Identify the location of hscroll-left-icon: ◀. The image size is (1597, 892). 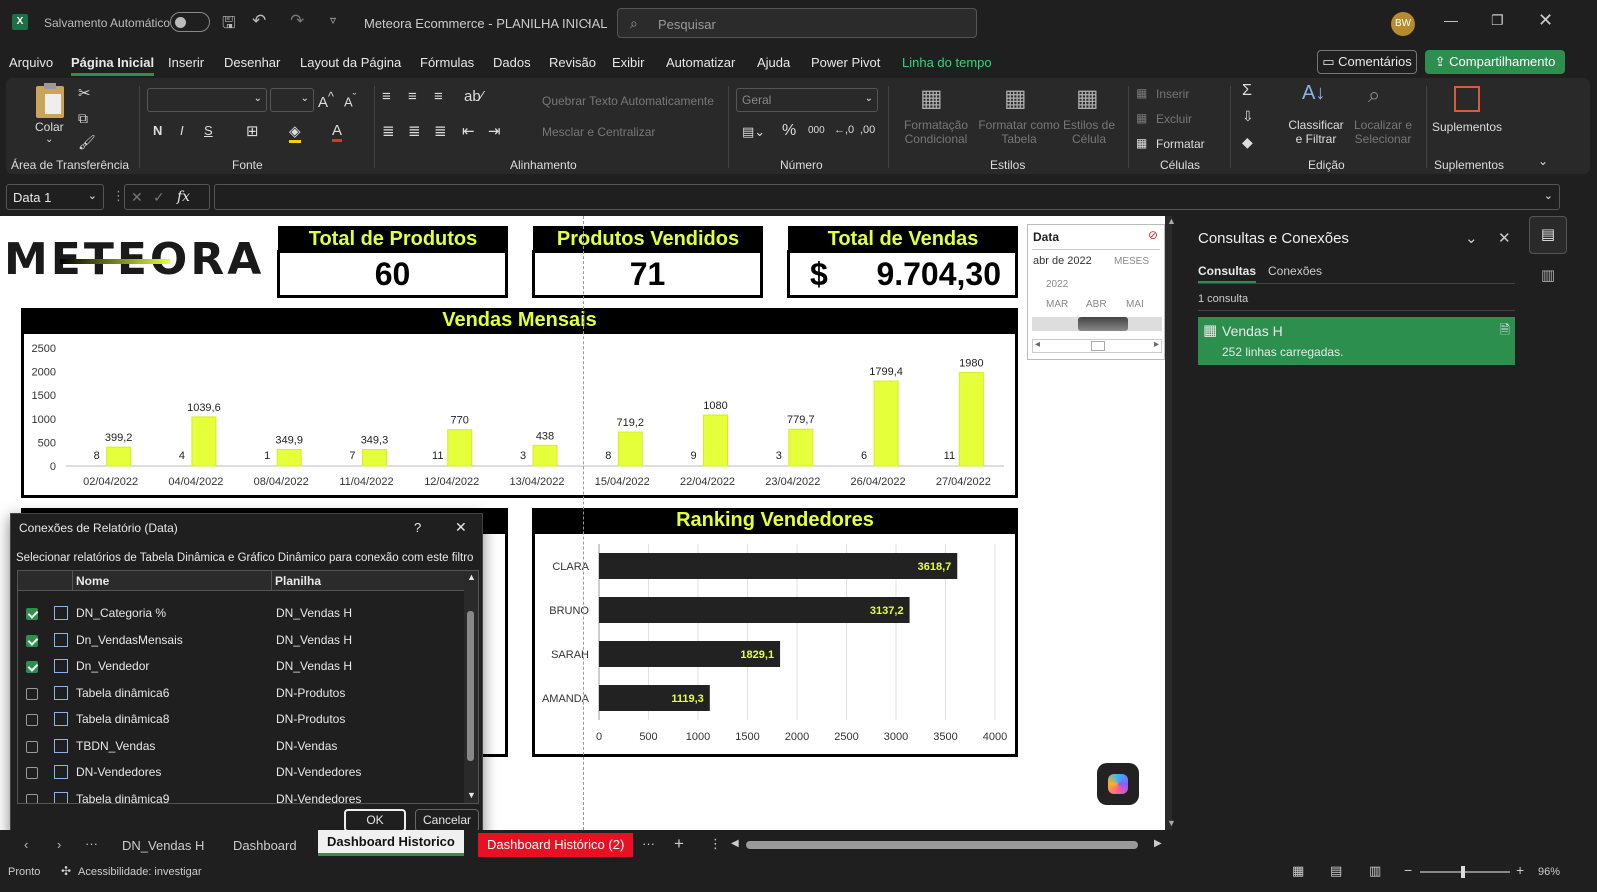
(735, 843).